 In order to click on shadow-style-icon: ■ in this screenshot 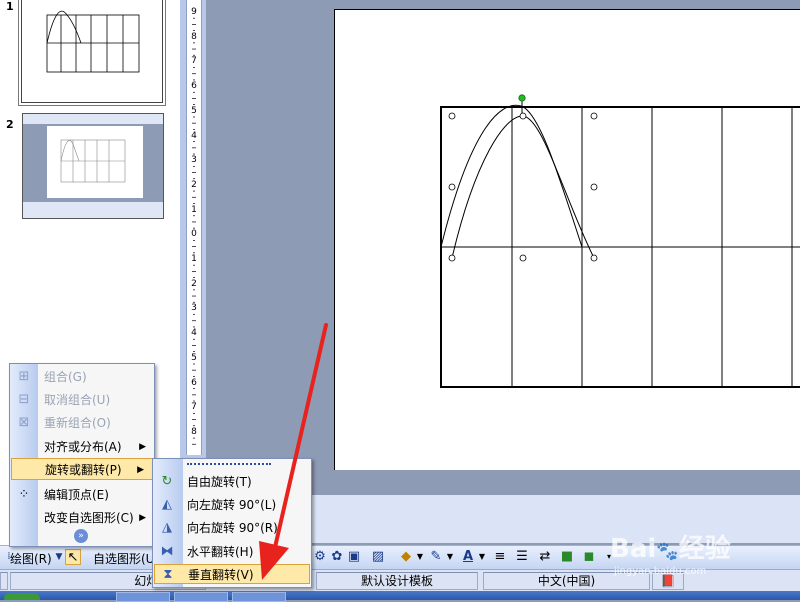, I will do `click(567, 557)`.